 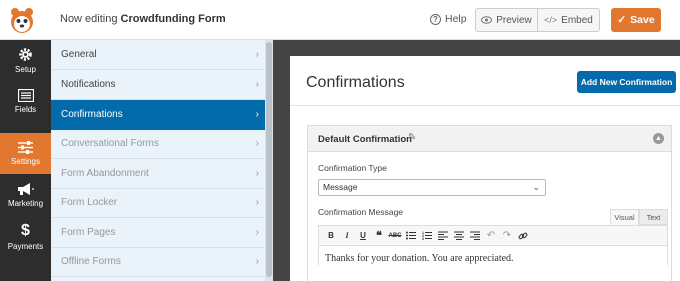 What do you see at coordinates (22, 20) in the screenshot?
I see `wpforms-bear-logo` at bounding box center [22, 20].